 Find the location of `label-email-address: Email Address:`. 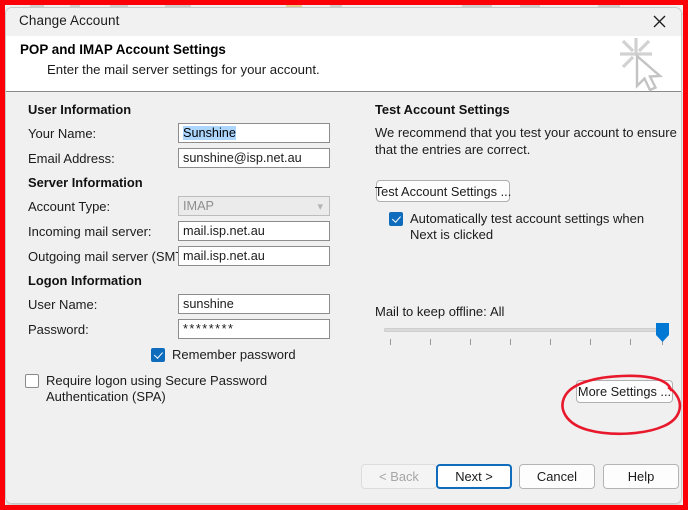

label-email-address: Email Address: is located at coordinates (71, 158).